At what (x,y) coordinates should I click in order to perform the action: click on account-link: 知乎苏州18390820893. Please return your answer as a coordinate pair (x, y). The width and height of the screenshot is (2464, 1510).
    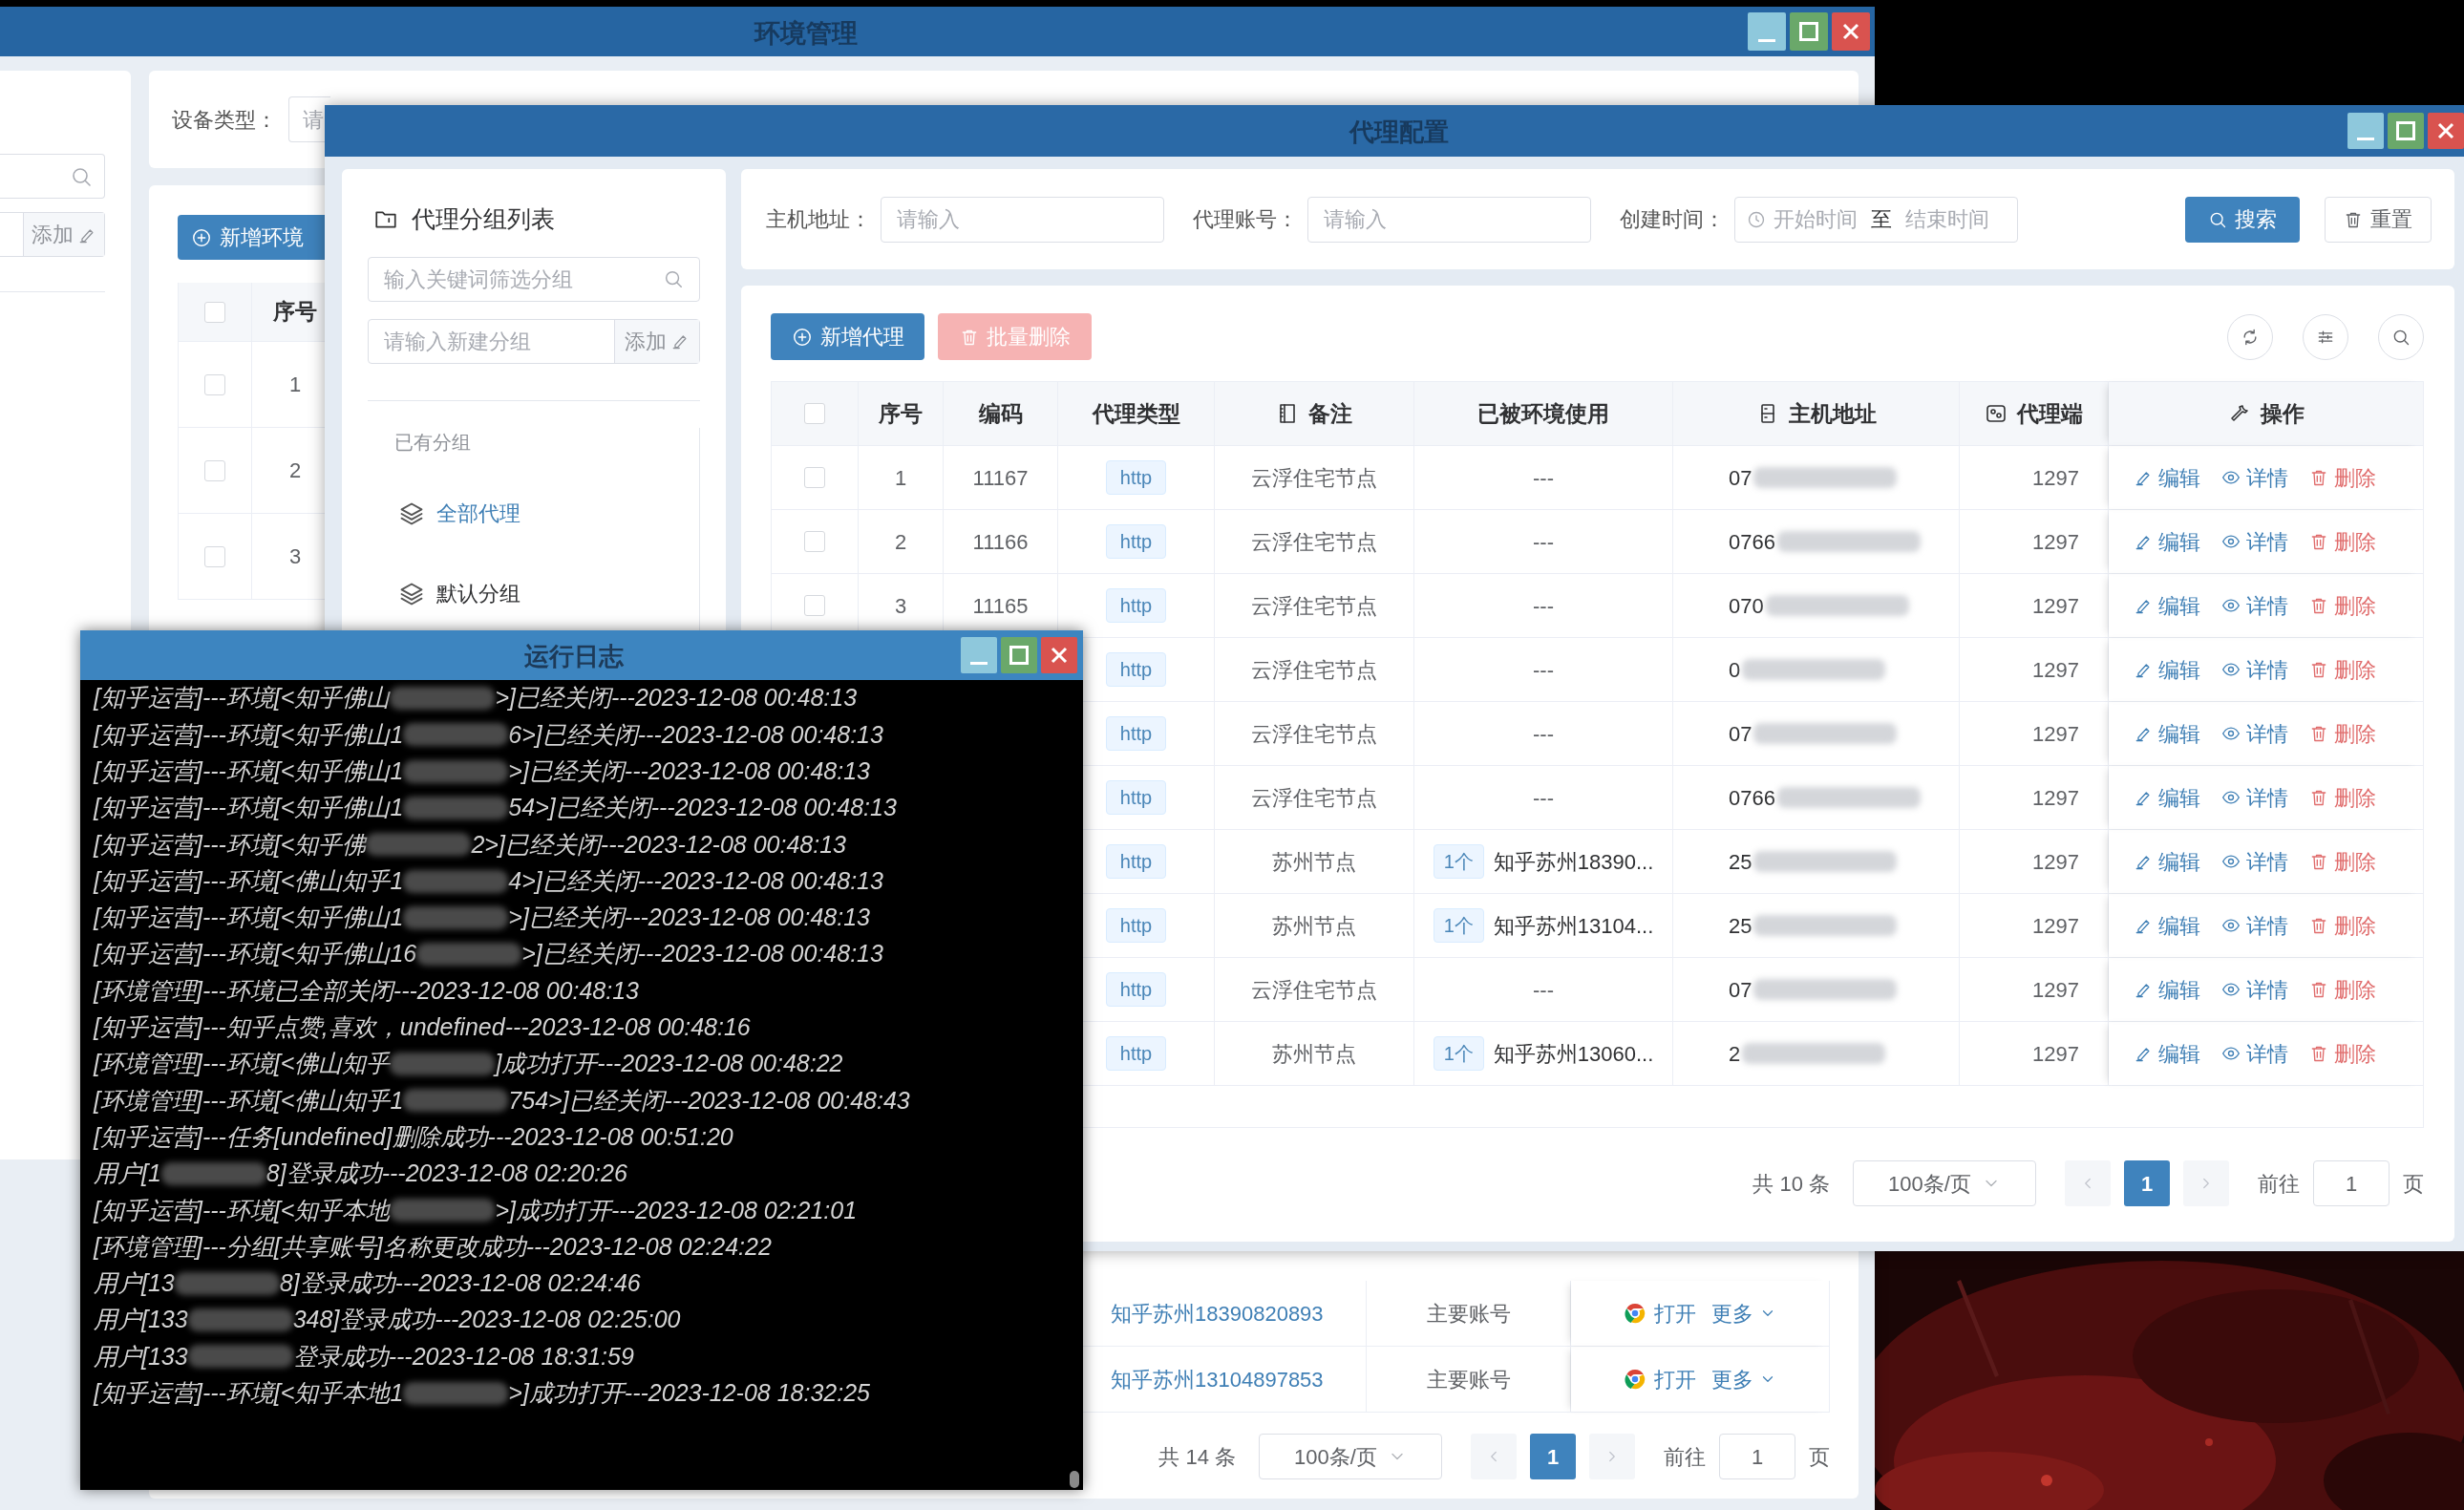
    Looking at the image, I should click on (1217, 1313).